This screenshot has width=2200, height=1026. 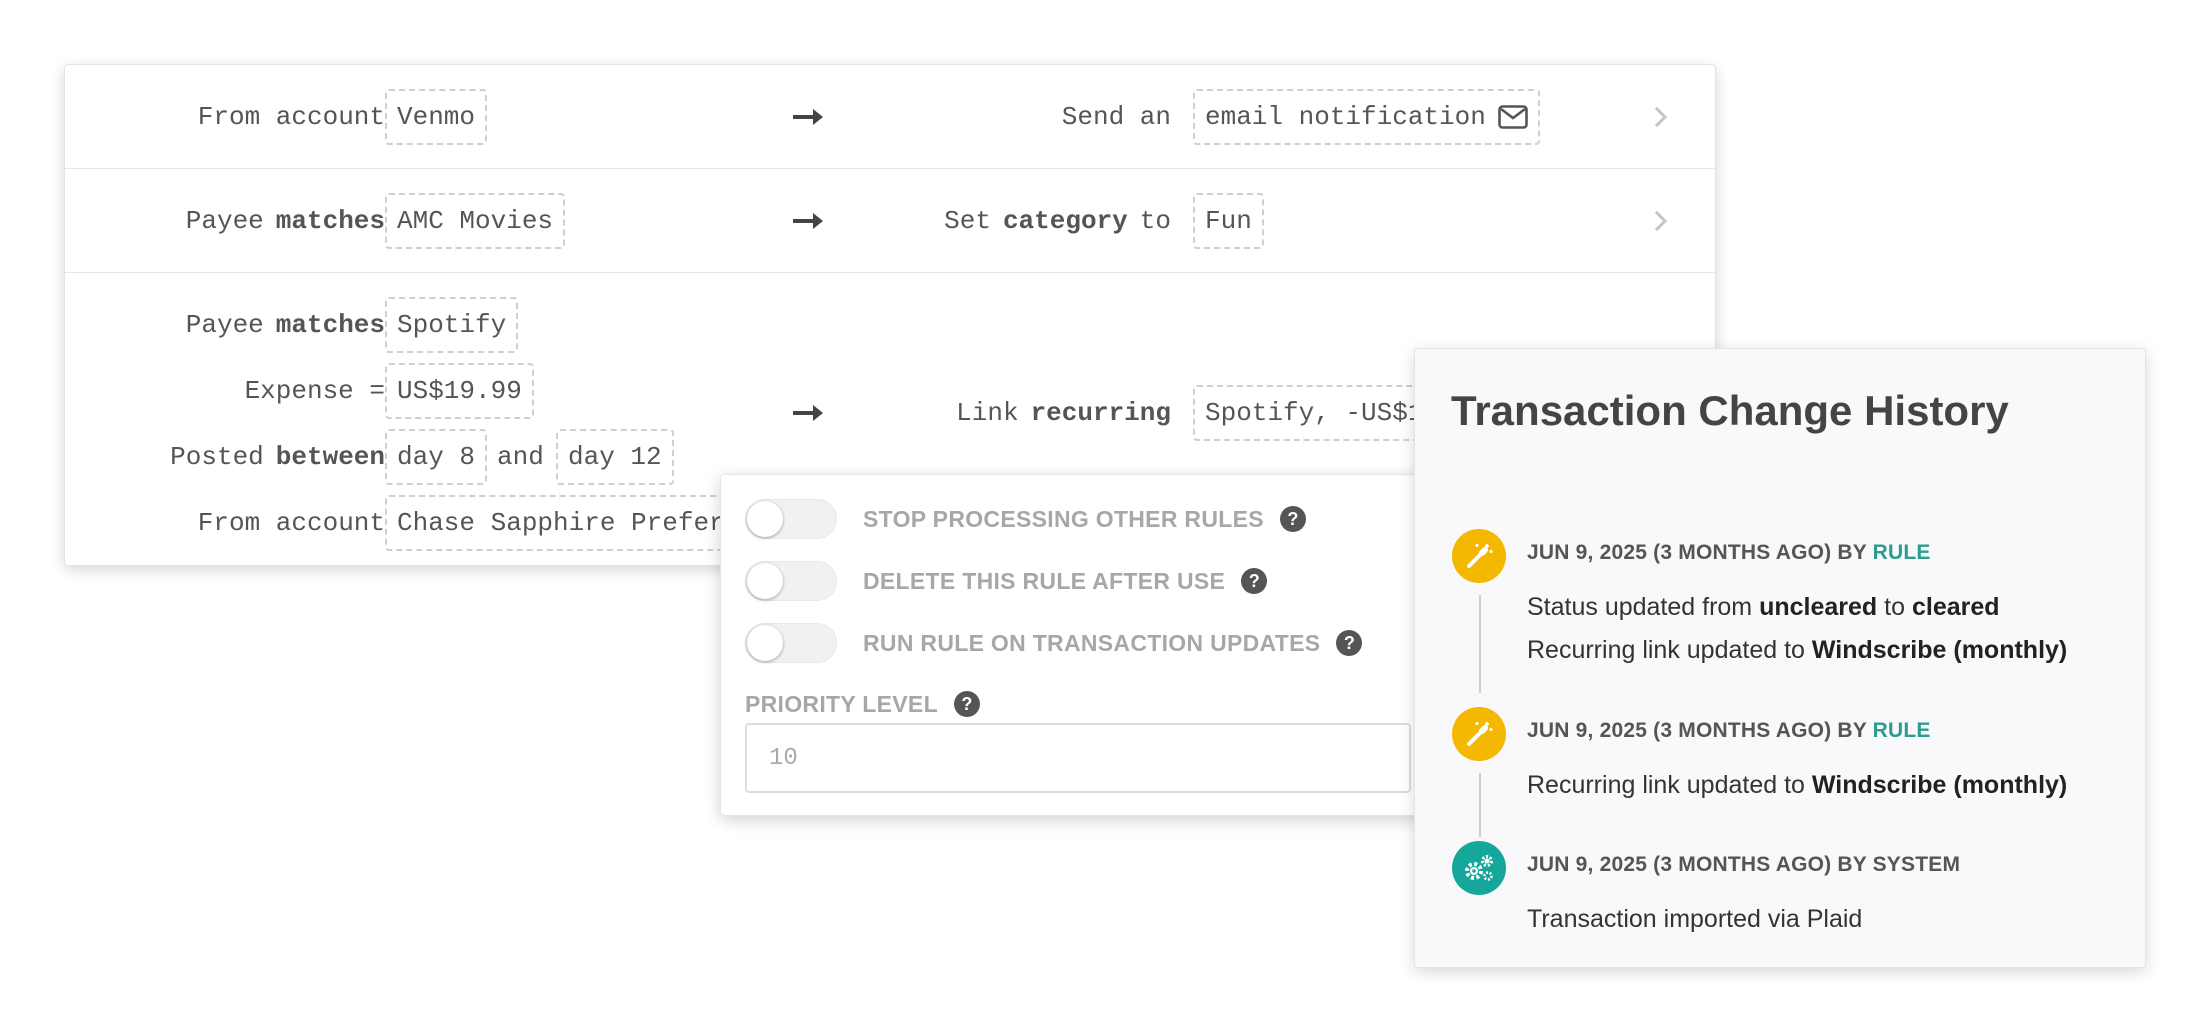 What do you see at coordinates (1044, 580) in the screenshot?
I see `delete-after-use-label: DELETE THIS RULE AFTER USE` at bounding box center [1044, 580].